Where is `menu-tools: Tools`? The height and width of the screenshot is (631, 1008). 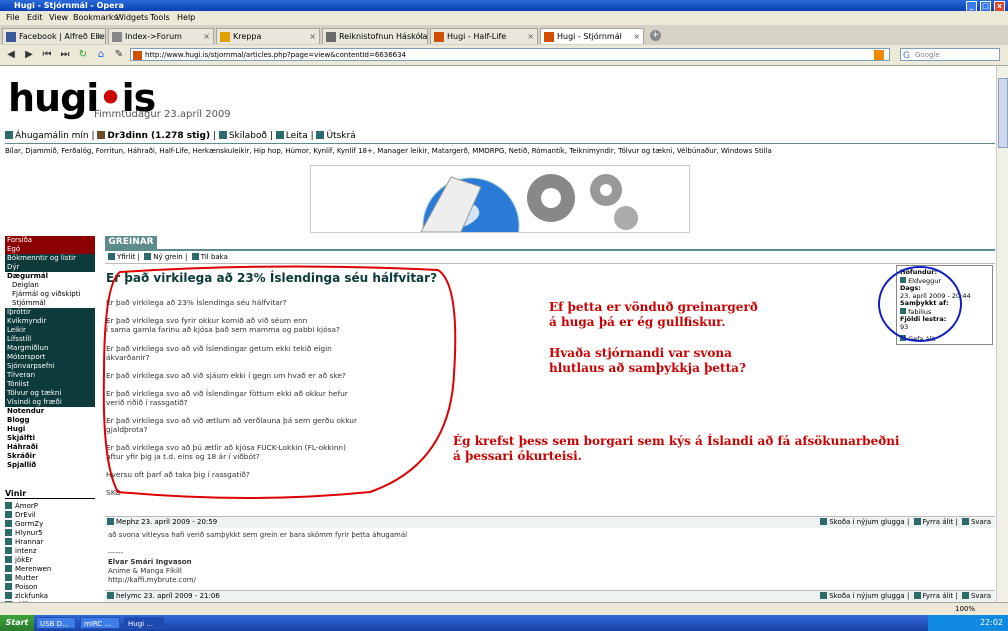 menu-tools: Tools is located at coordinates (160, 17).